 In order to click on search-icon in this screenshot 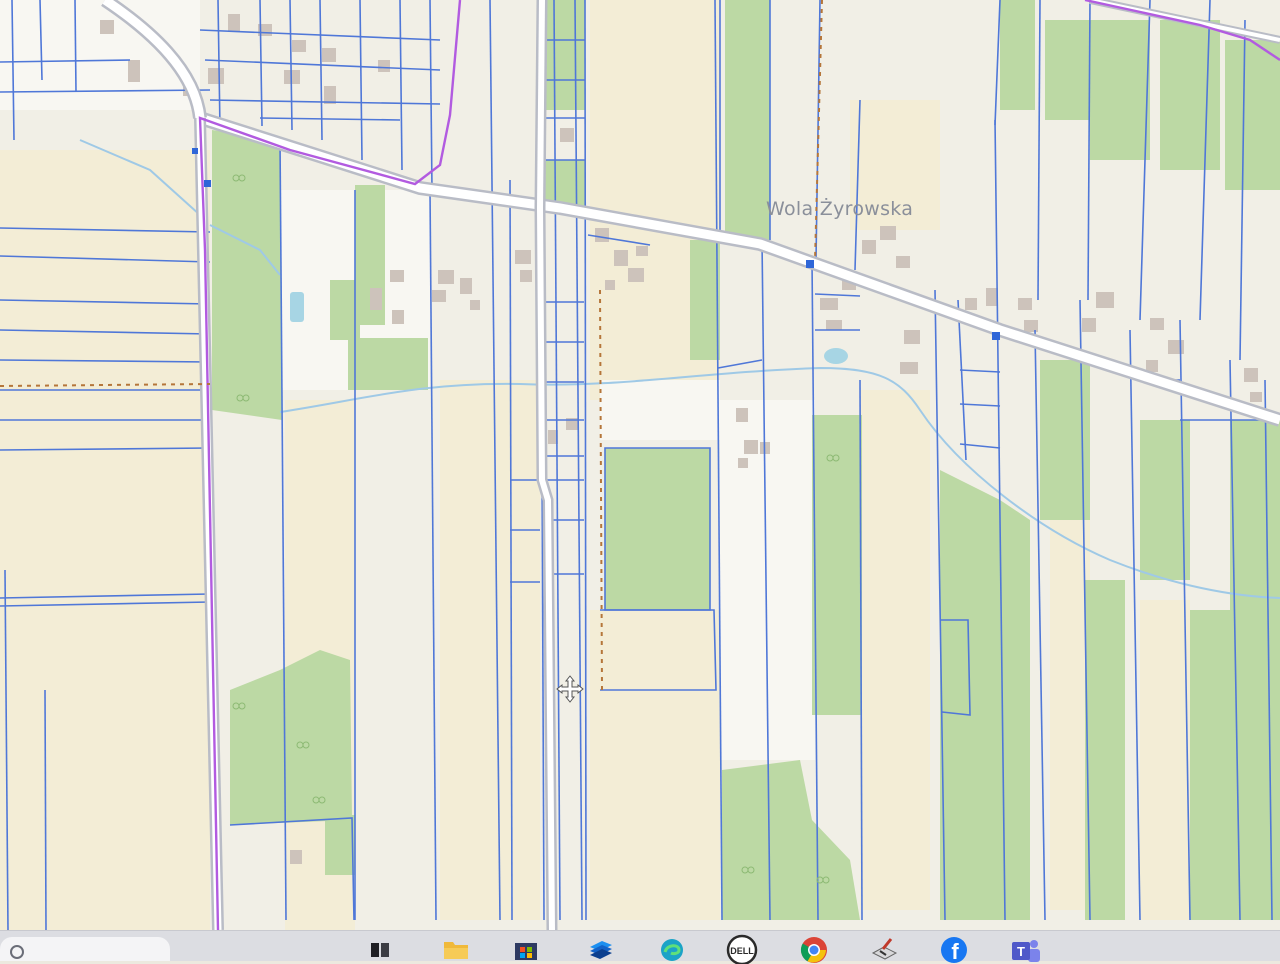, I will do `click(17, 952)`.